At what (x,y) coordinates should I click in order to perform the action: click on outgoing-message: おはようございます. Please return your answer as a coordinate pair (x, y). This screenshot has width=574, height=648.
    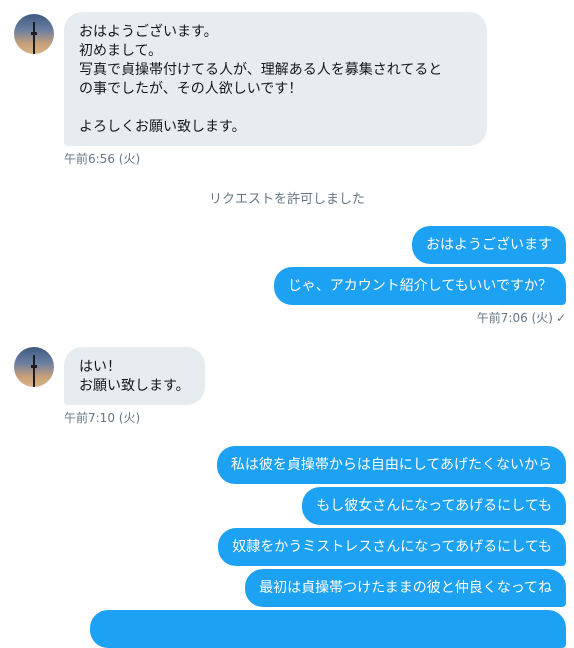
    Looking at the image, I should click on (489, 245).